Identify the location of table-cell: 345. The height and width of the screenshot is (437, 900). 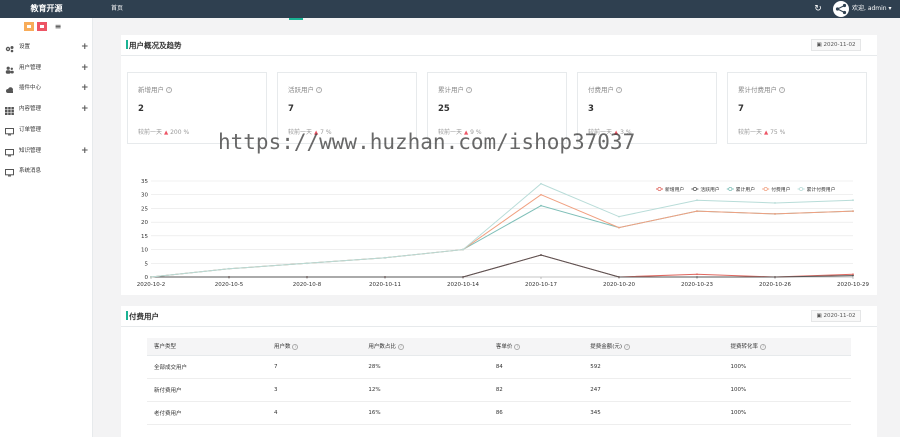
(653, 413).